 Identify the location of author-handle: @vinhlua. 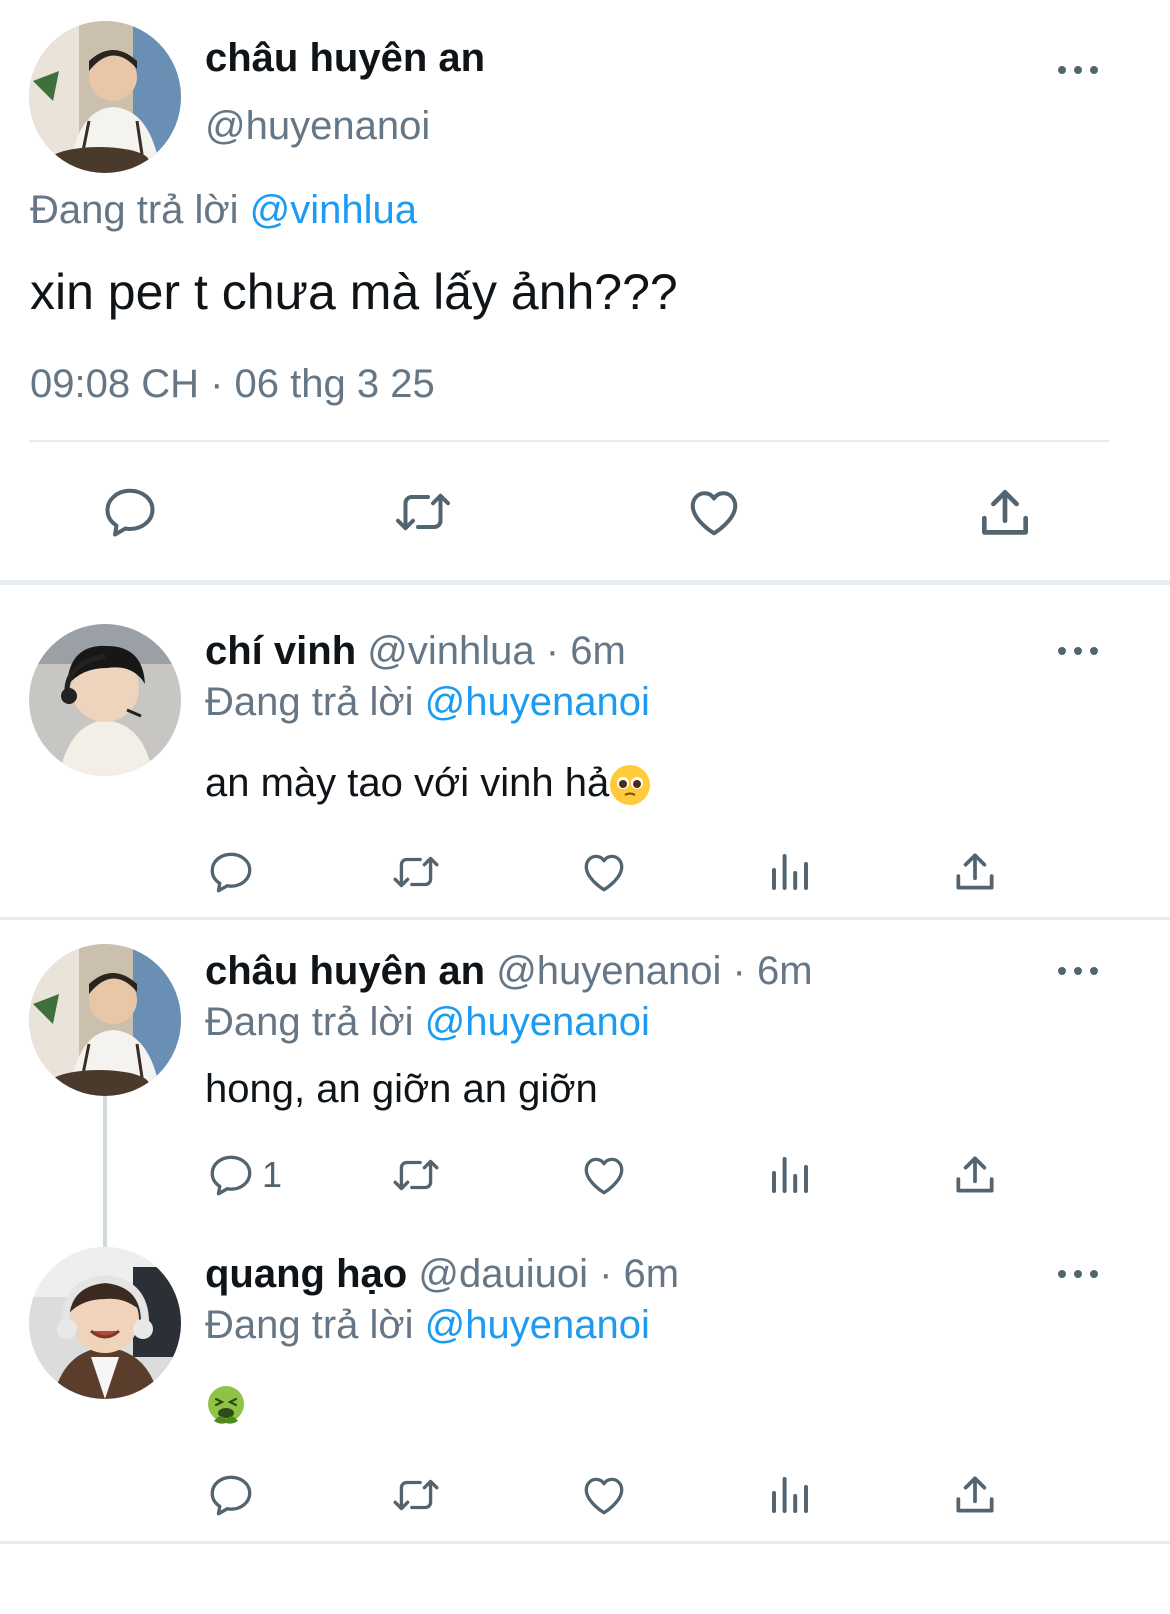
(450, 651).